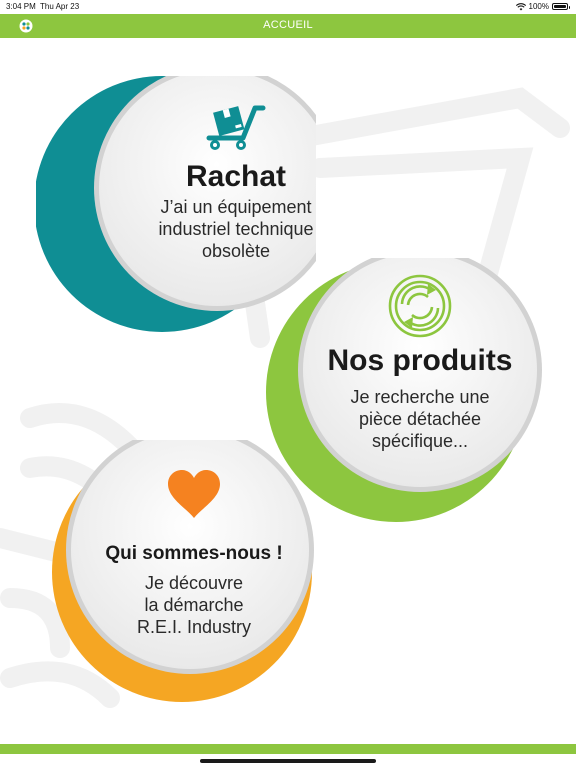  I want to click on recycle-circle-icon, so click(420, 306).